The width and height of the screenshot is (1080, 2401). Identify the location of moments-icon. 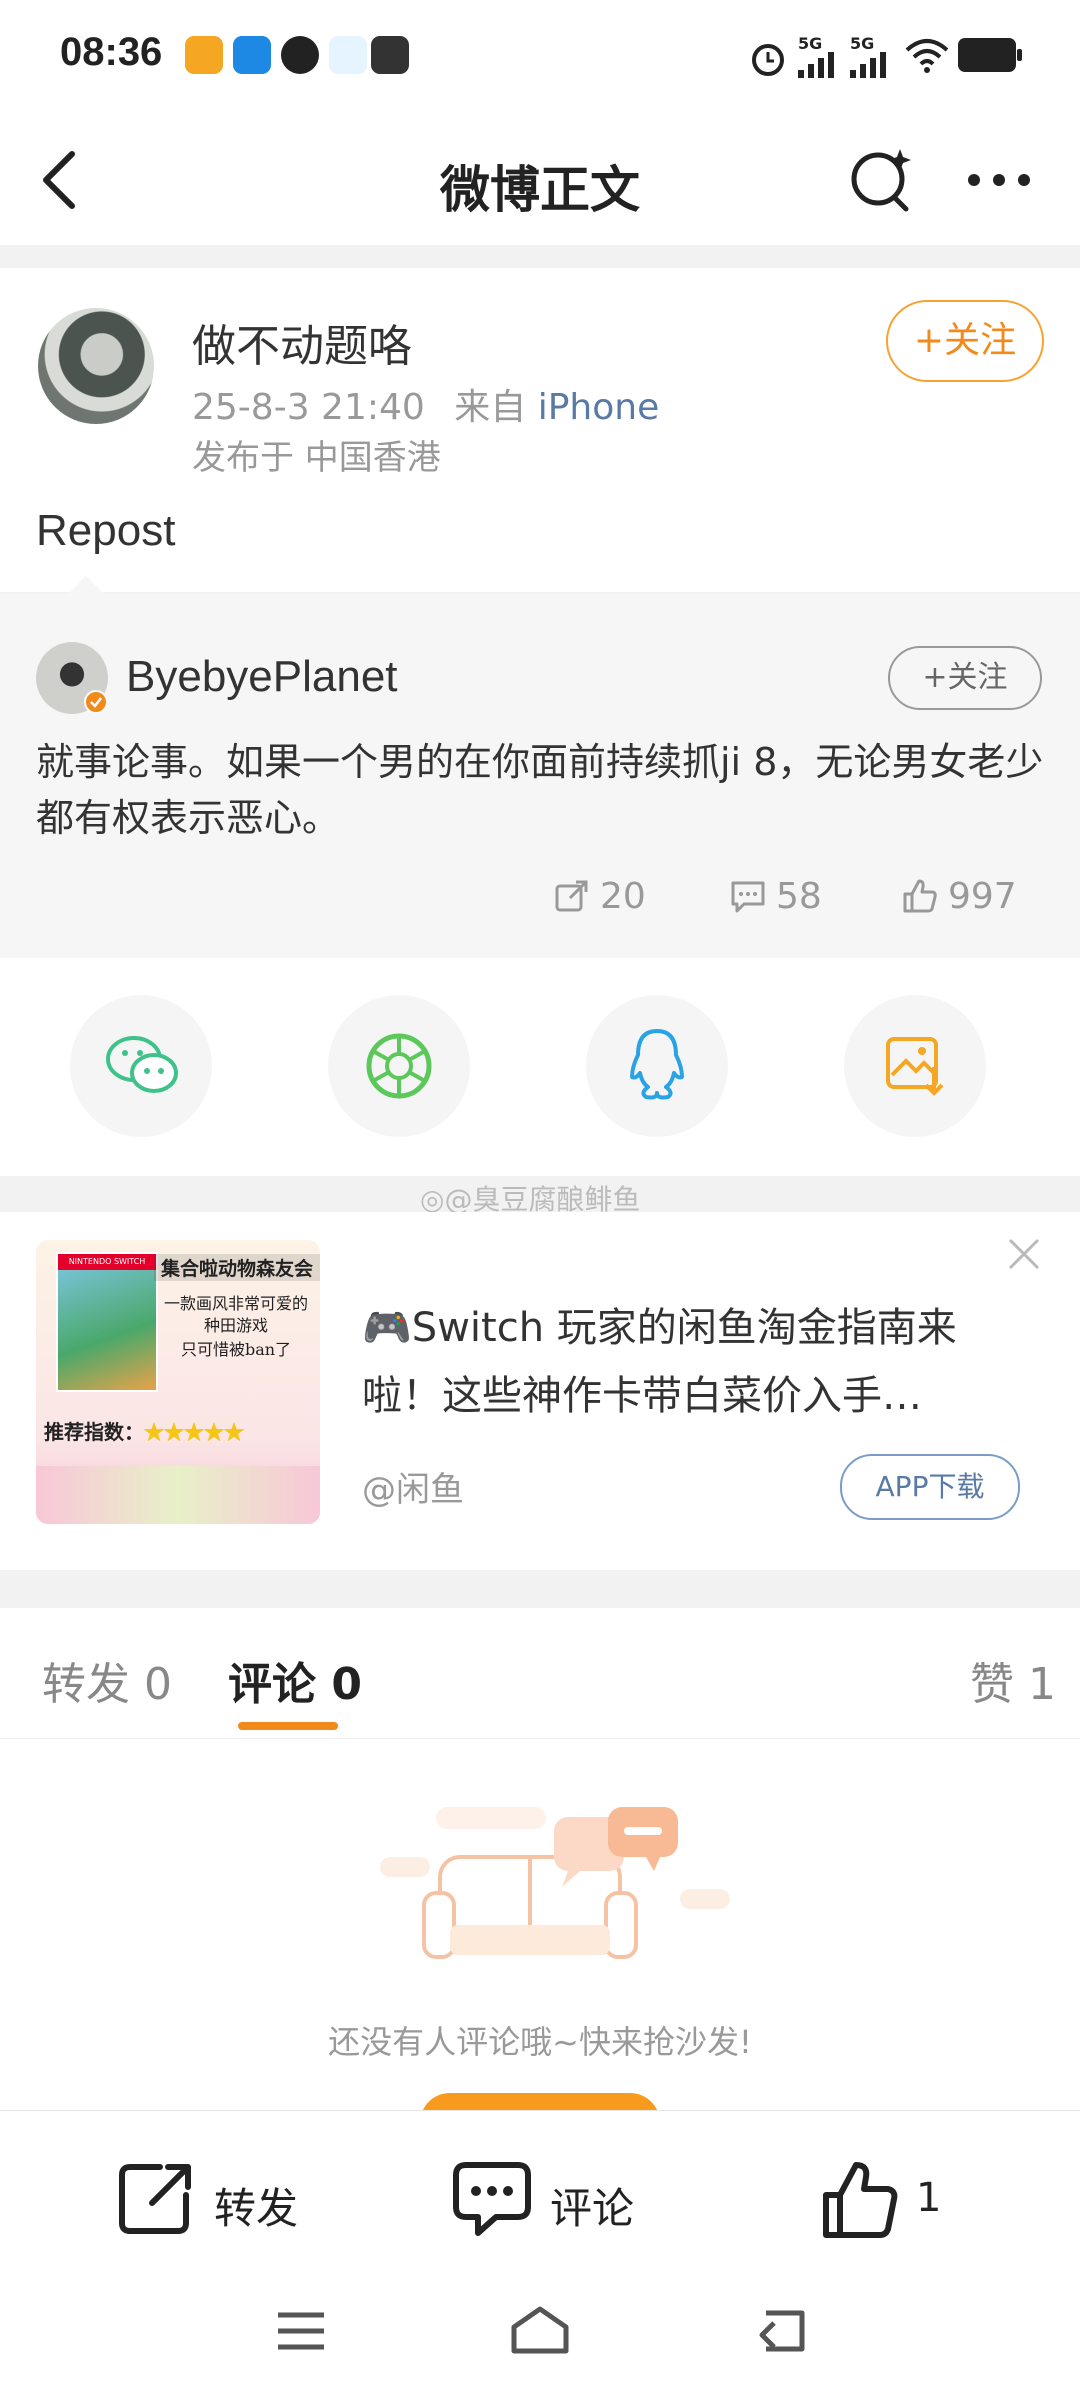
(399, 1066).